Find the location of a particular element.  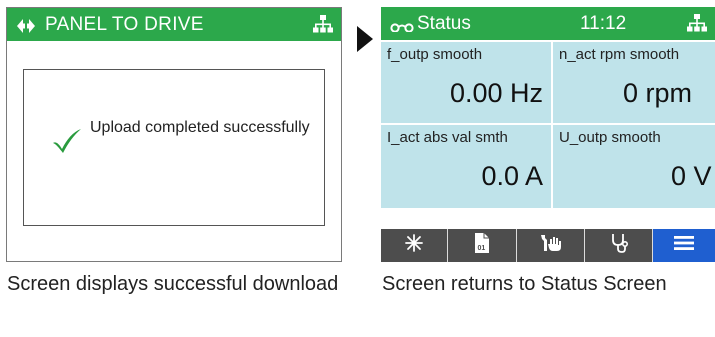

asterisk-icon is located at coordinates (414, 245).